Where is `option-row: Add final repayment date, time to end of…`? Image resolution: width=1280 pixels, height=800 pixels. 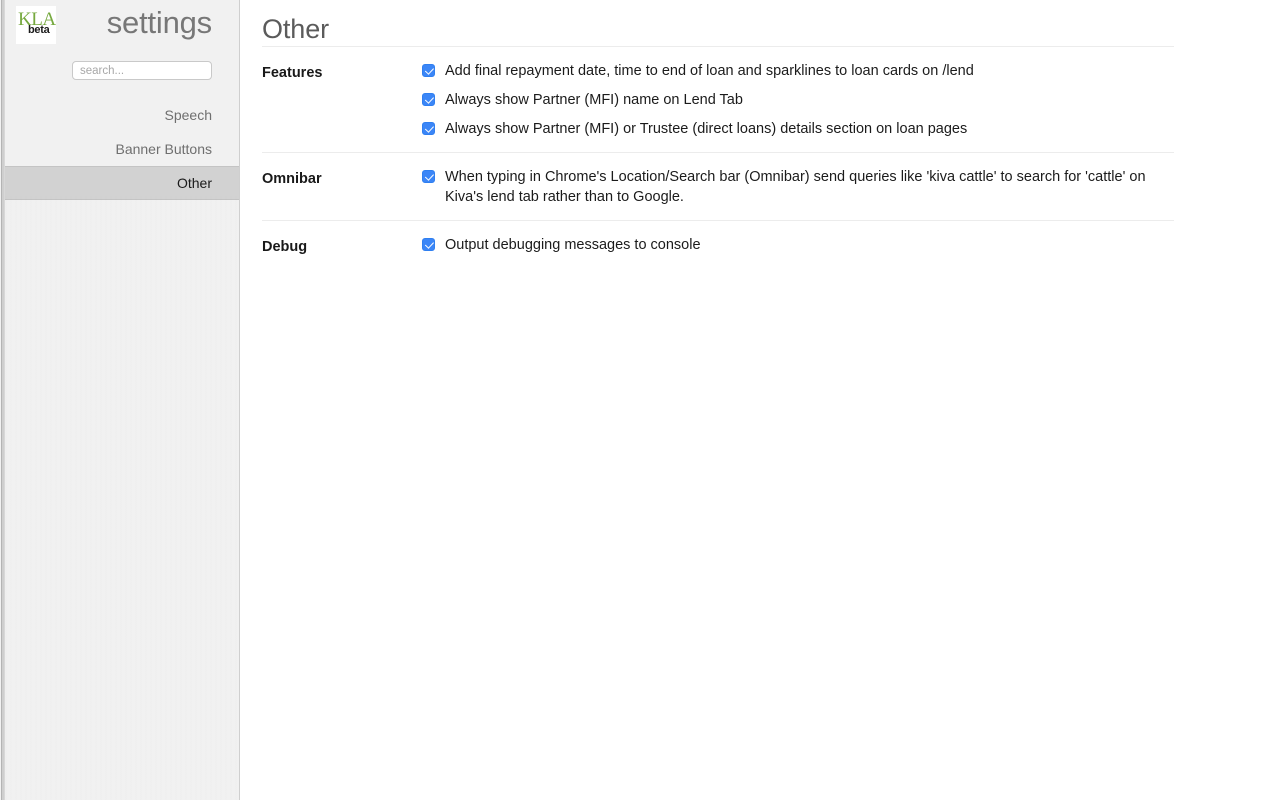 option-row: Add final repayment date, time to end of… is located at coordinates (798, 71).